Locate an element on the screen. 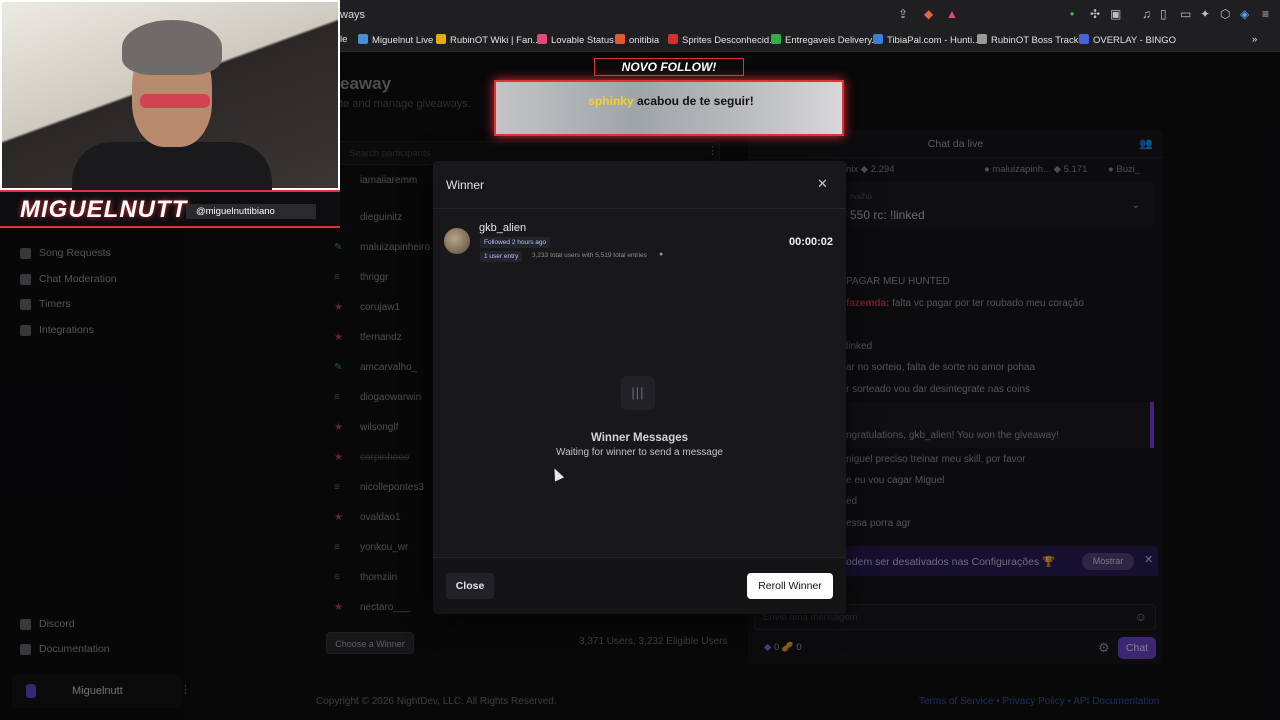 The width and height of the screenshot is (1280, 720). divider is located at coordinates (639, 208).